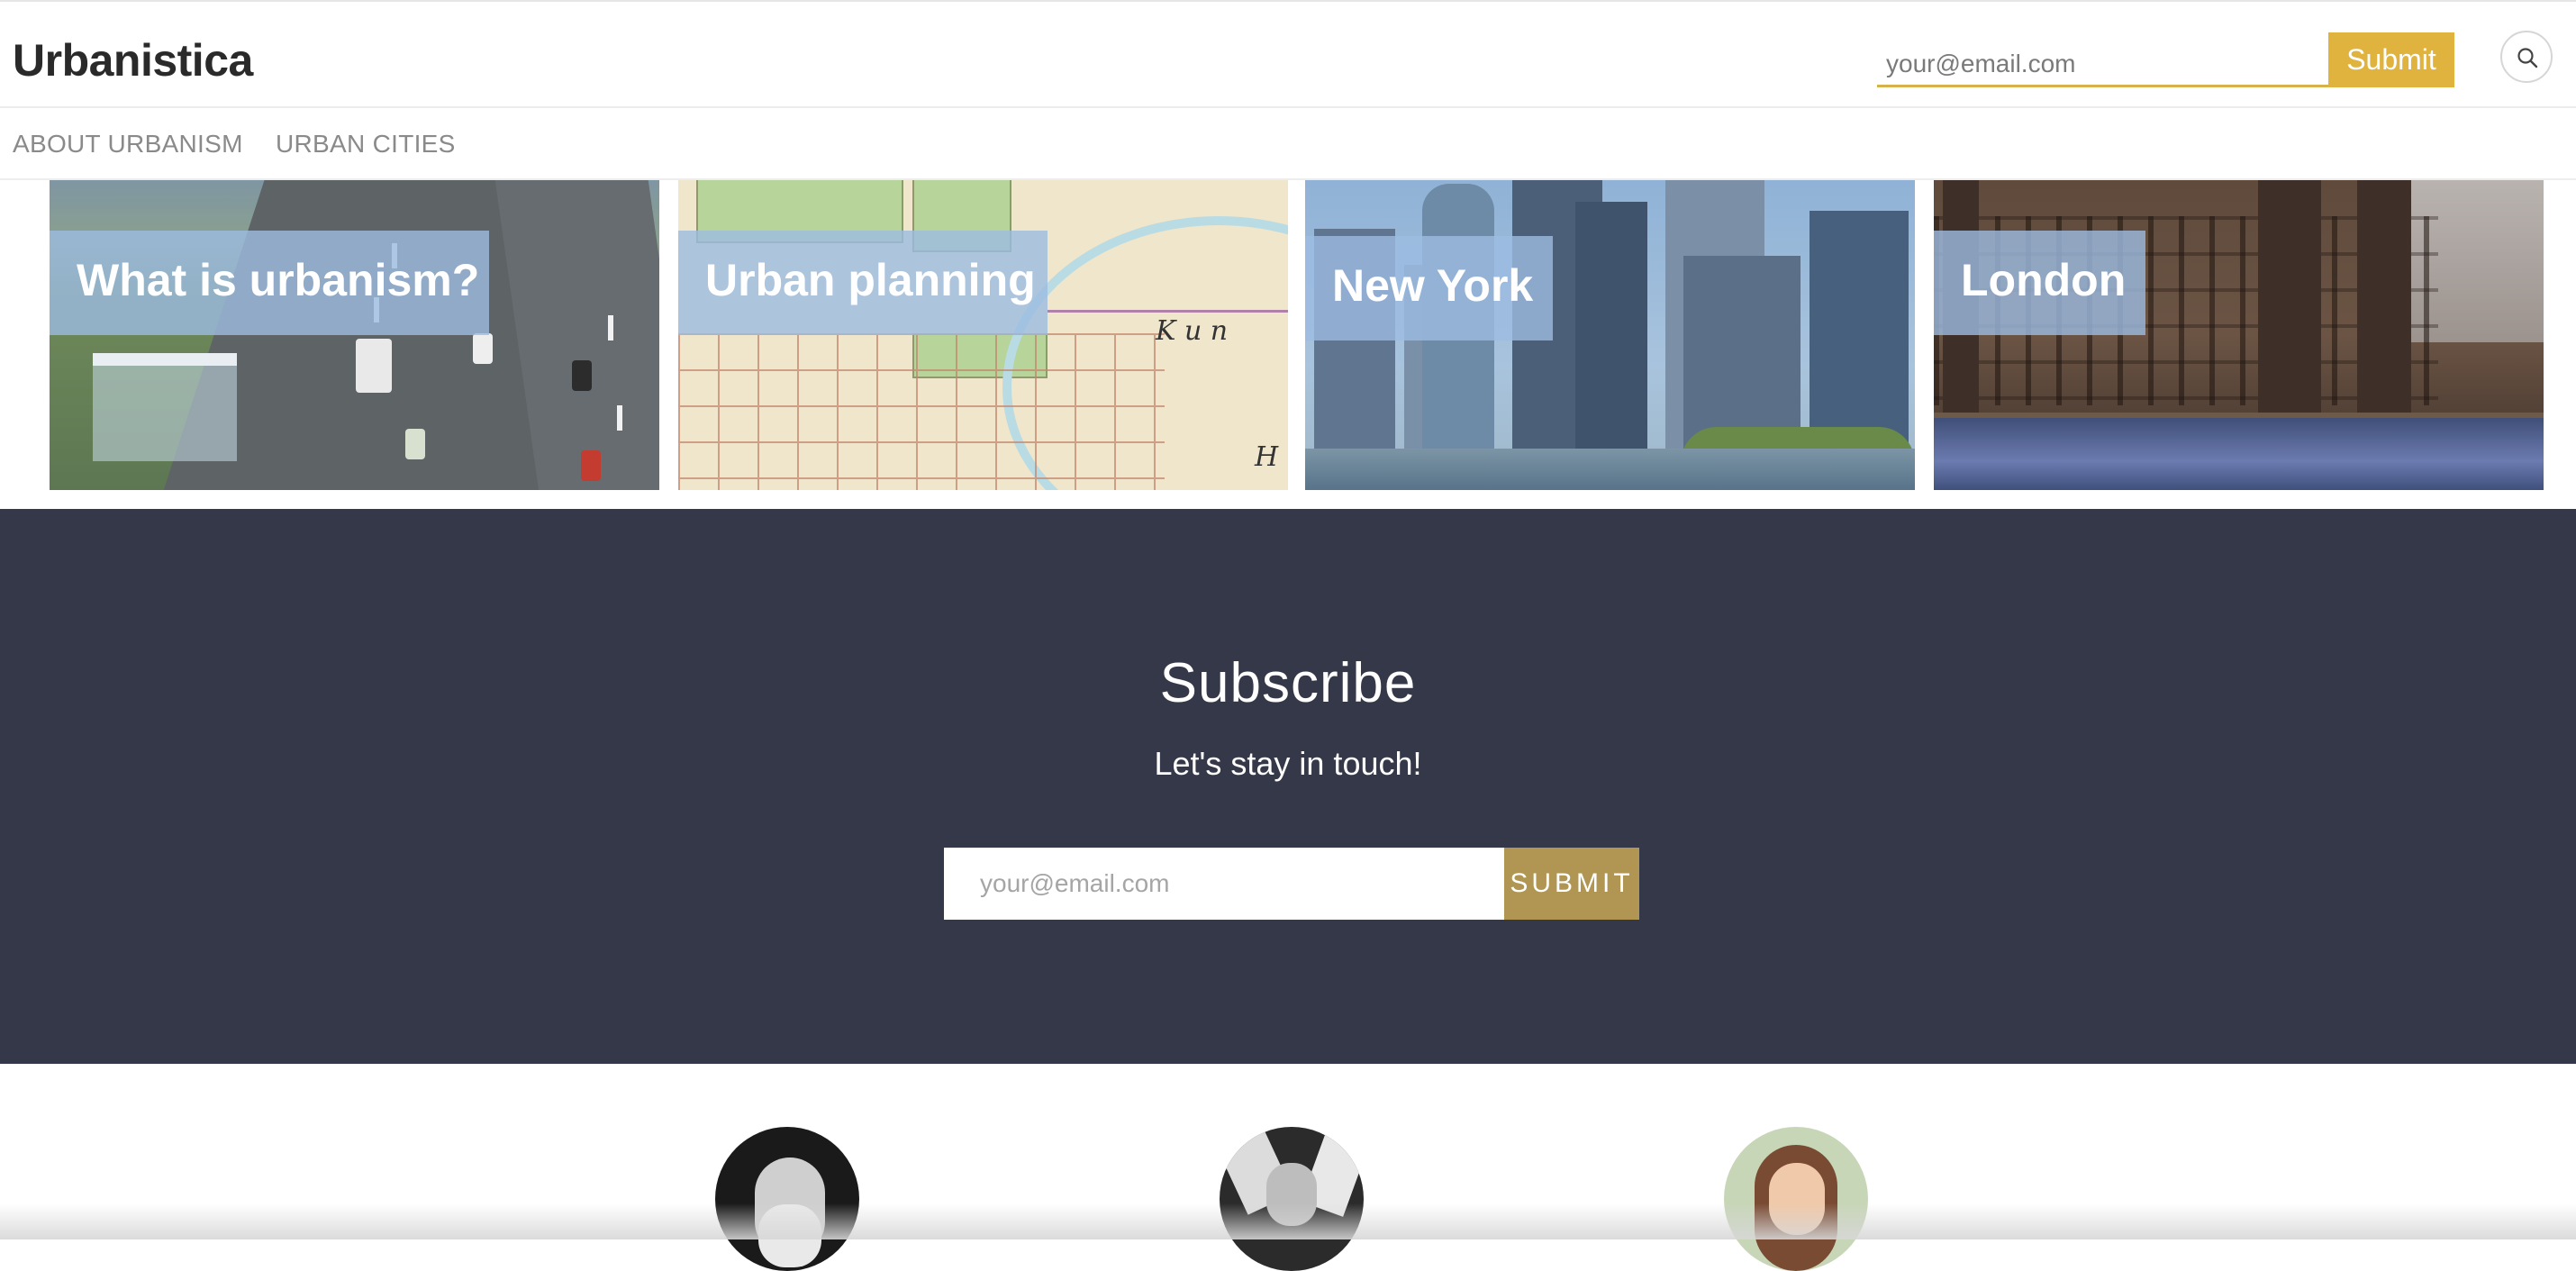  What do you see at coordinates (1288, 683) in the screenshot?
I see `subscribe-title: Subscribe` at bounding box center [1288, 683].